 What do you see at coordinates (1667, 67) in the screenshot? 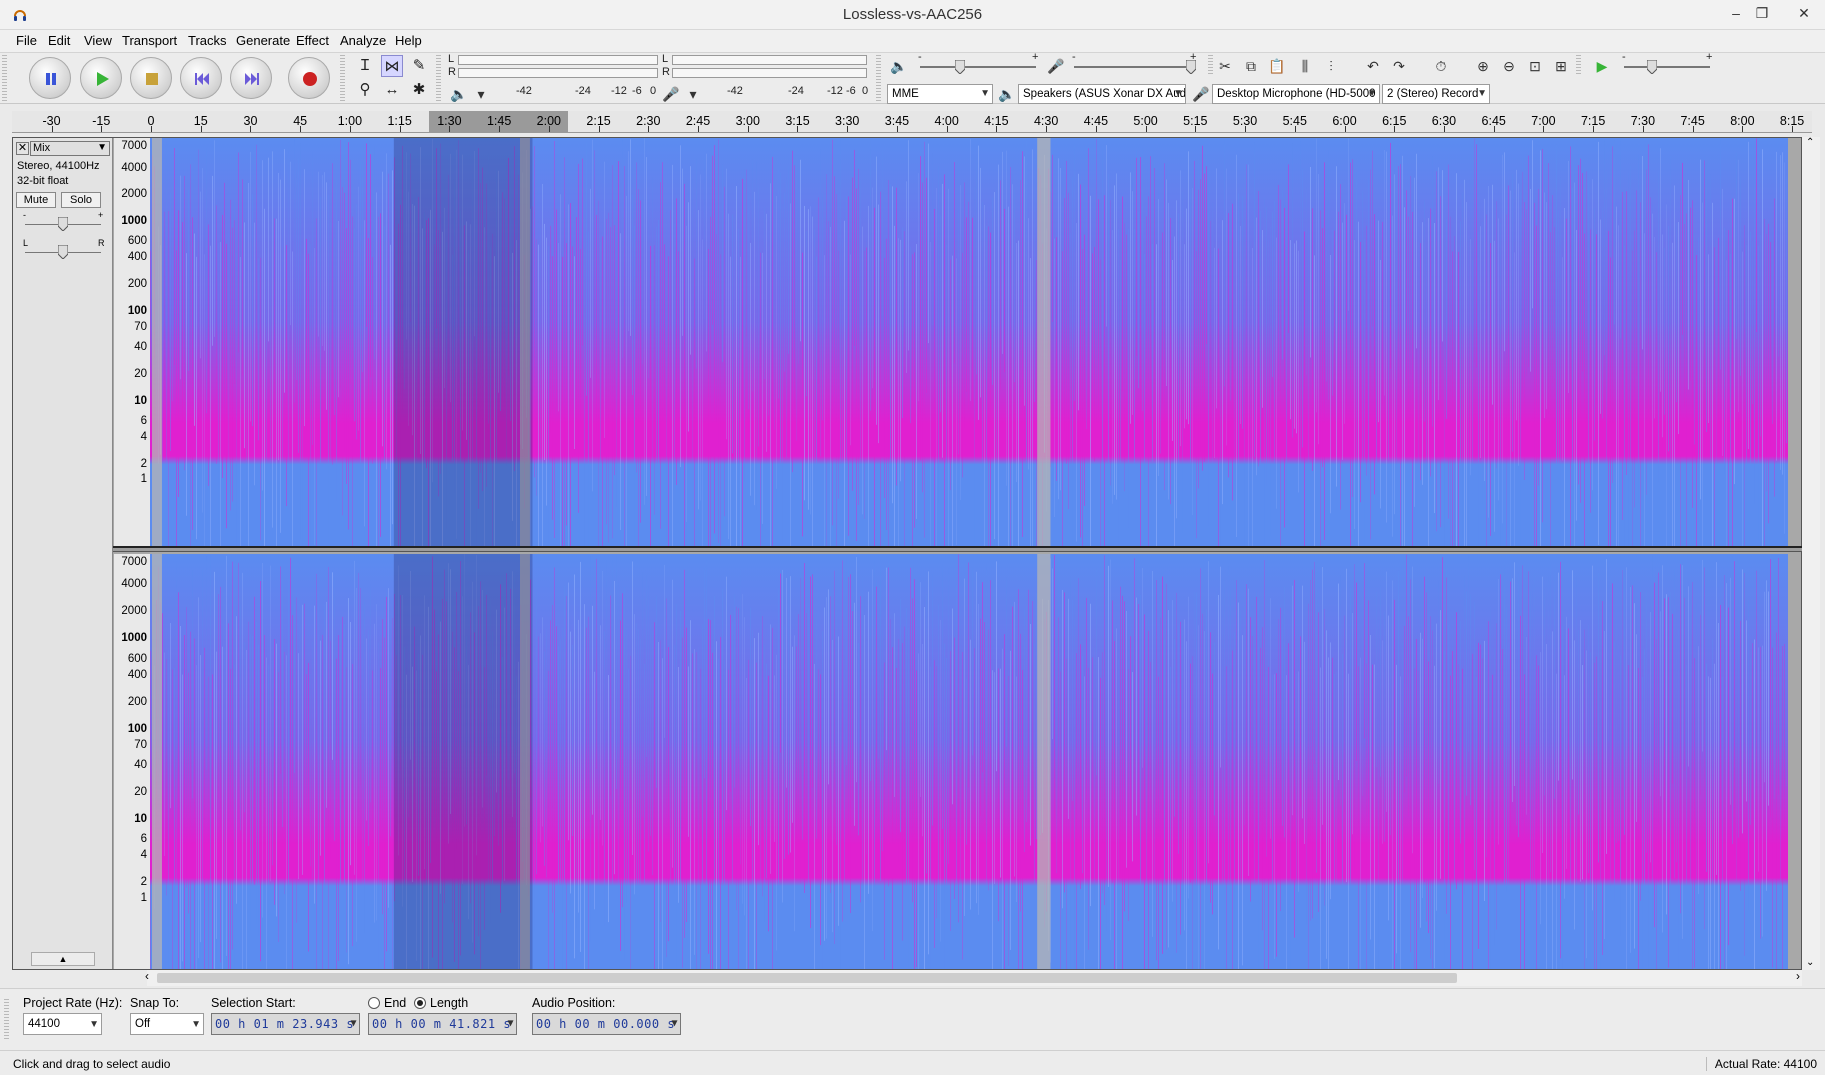
I see `play-speed-slider` at bounding box center [1667, 67].